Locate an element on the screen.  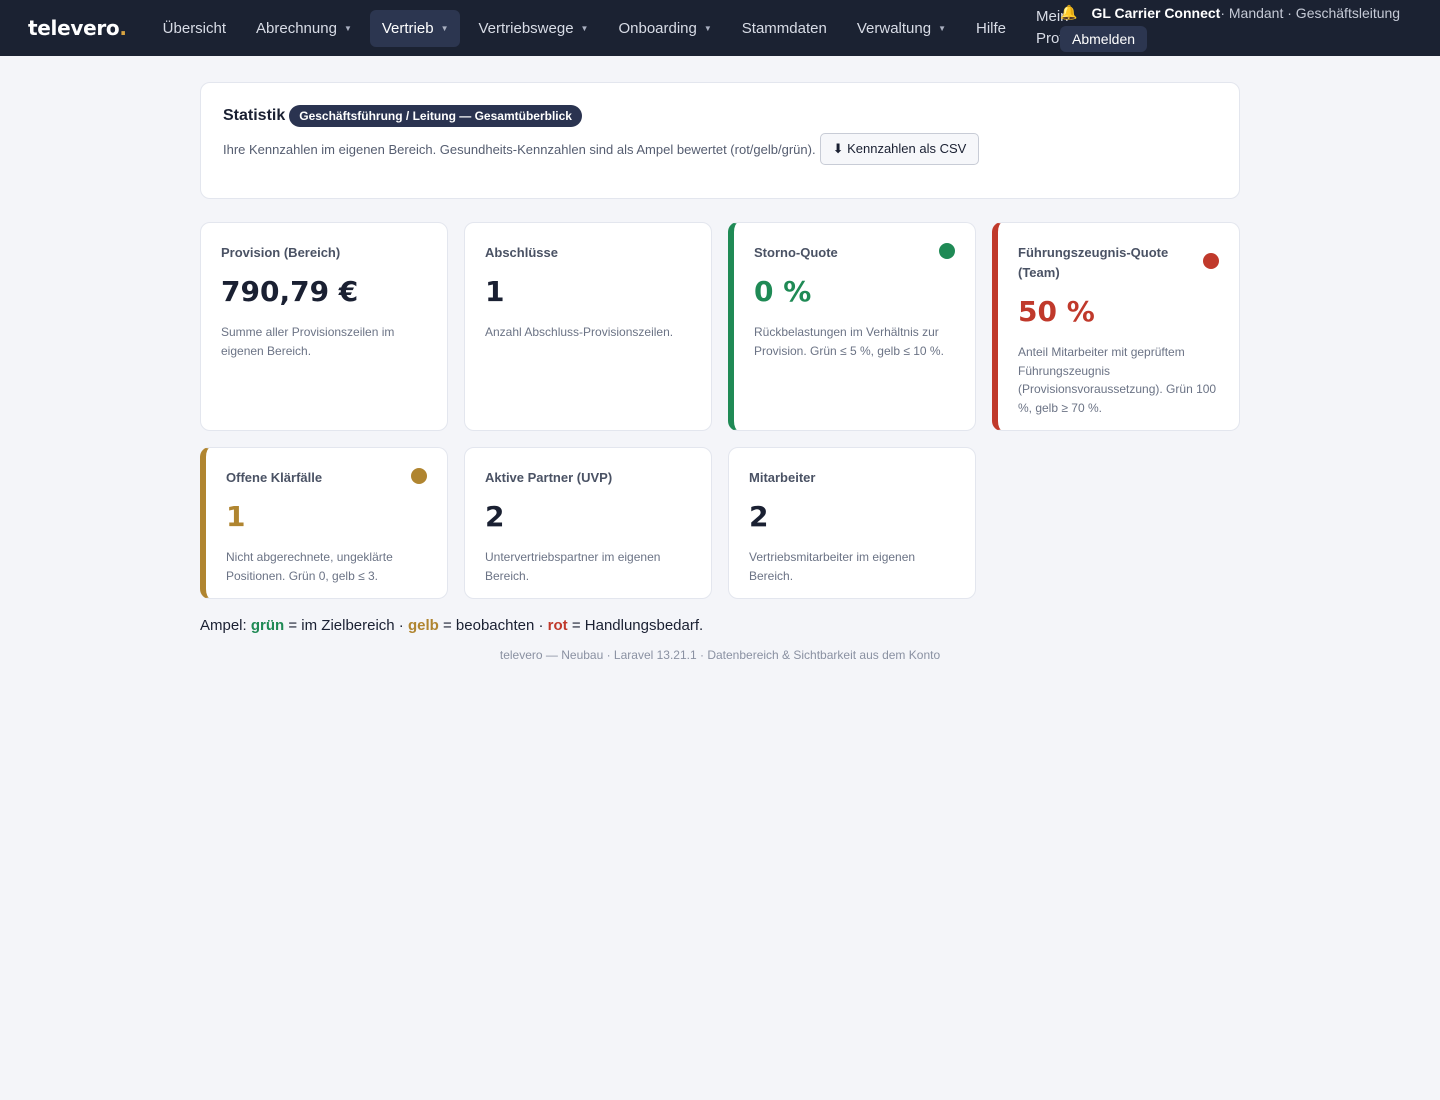
kpi-value: 50 % is located at coordinates (1056, 311).